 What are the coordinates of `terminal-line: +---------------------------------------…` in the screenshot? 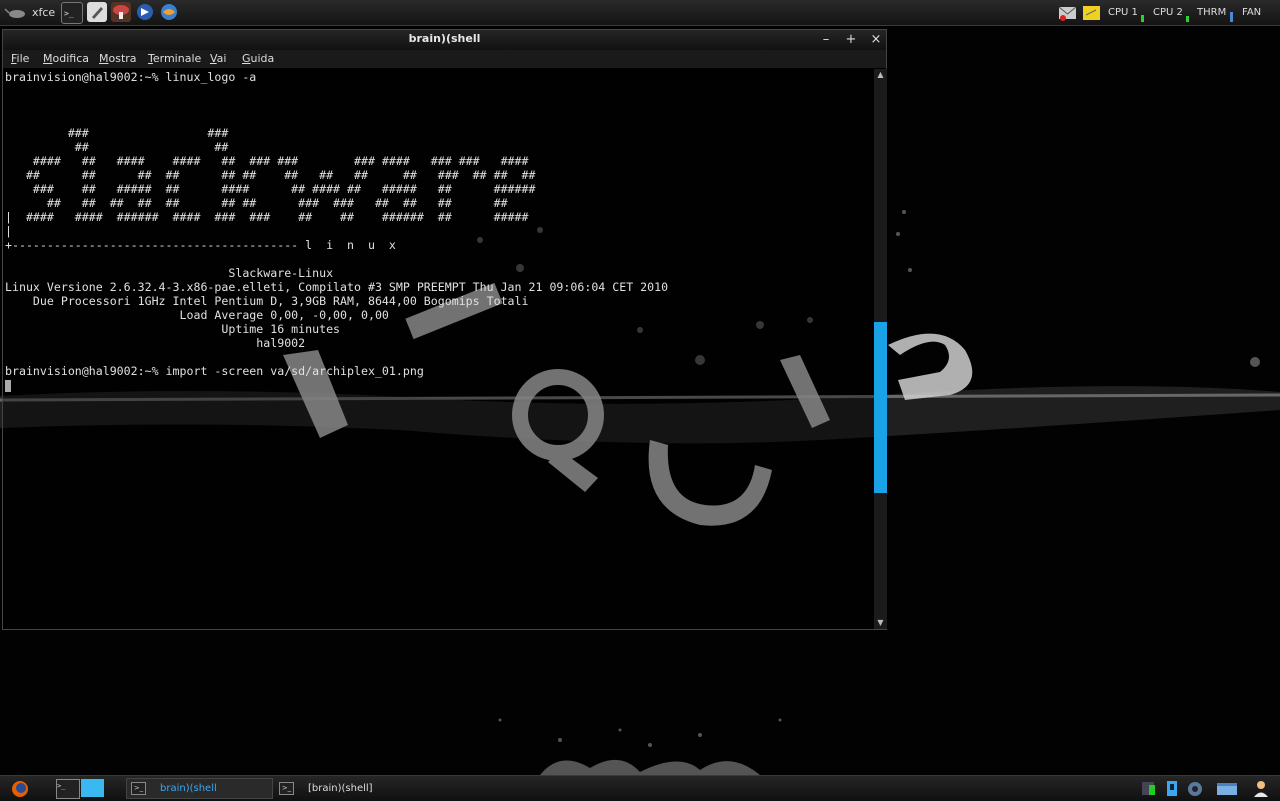 It's located at (200, 245).